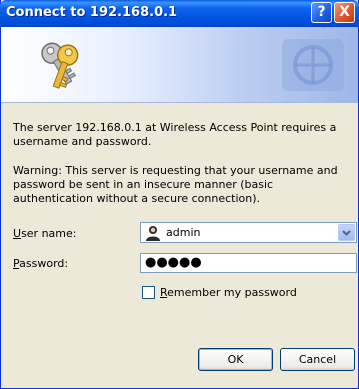  Describe the element at coordinates (44, 263) in the screenshot. I see `password-label-text: assword:` at that location.